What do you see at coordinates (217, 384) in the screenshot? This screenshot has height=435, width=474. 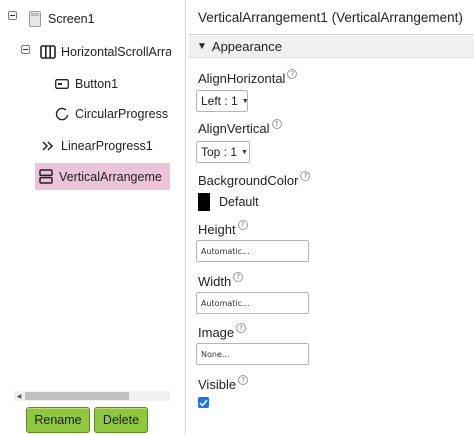 I see `label-text: Visible` at bounding box center [217, 384].